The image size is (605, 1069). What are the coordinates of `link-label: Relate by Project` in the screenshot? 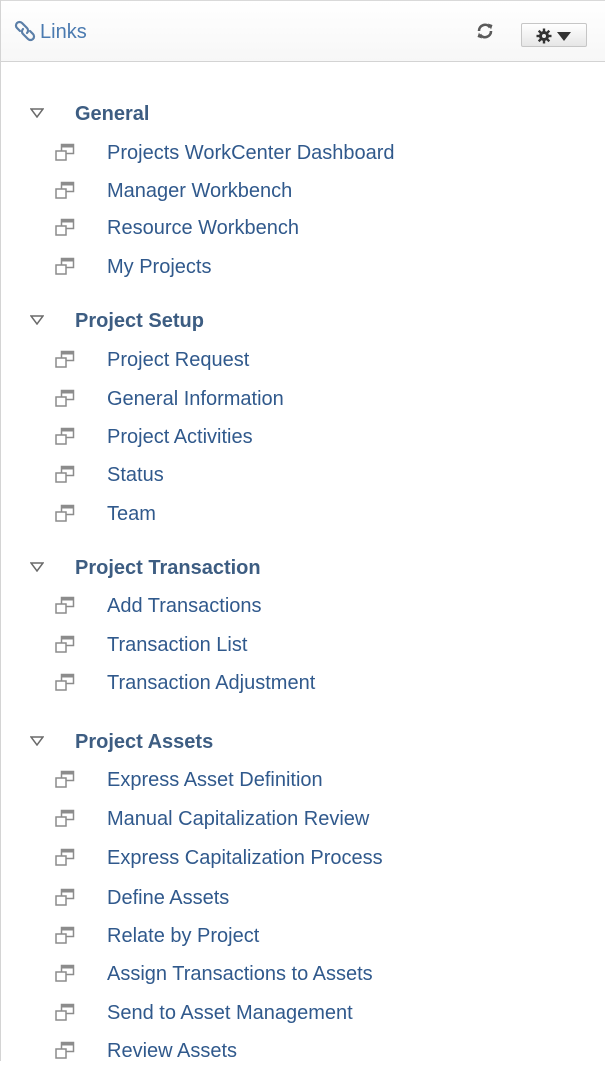 It's located at (183, 936).